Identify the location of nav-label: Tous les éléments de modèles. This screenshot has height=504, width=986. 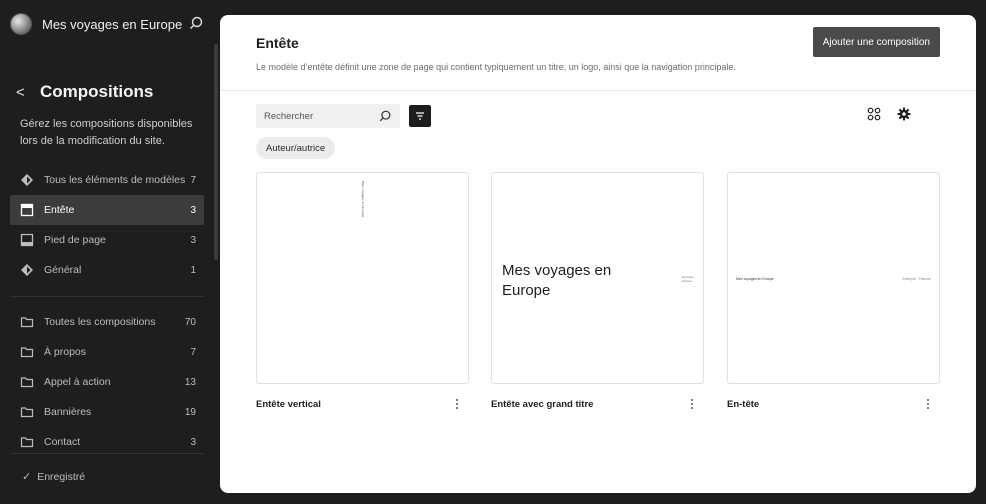
(115, 180).